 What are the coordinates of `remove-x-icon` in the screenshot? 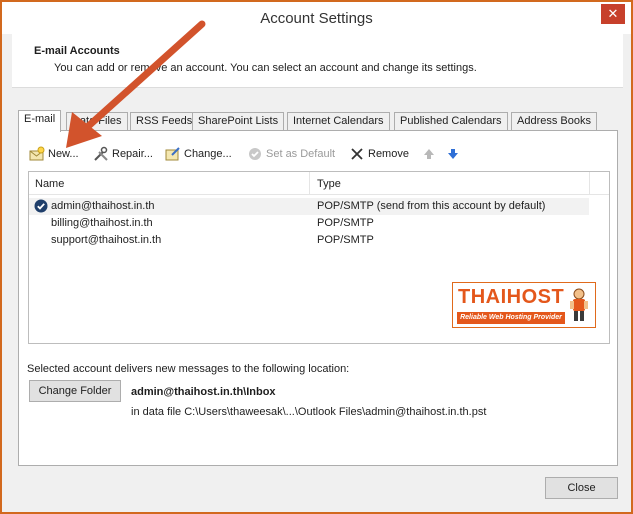 It's located at (357, 154).